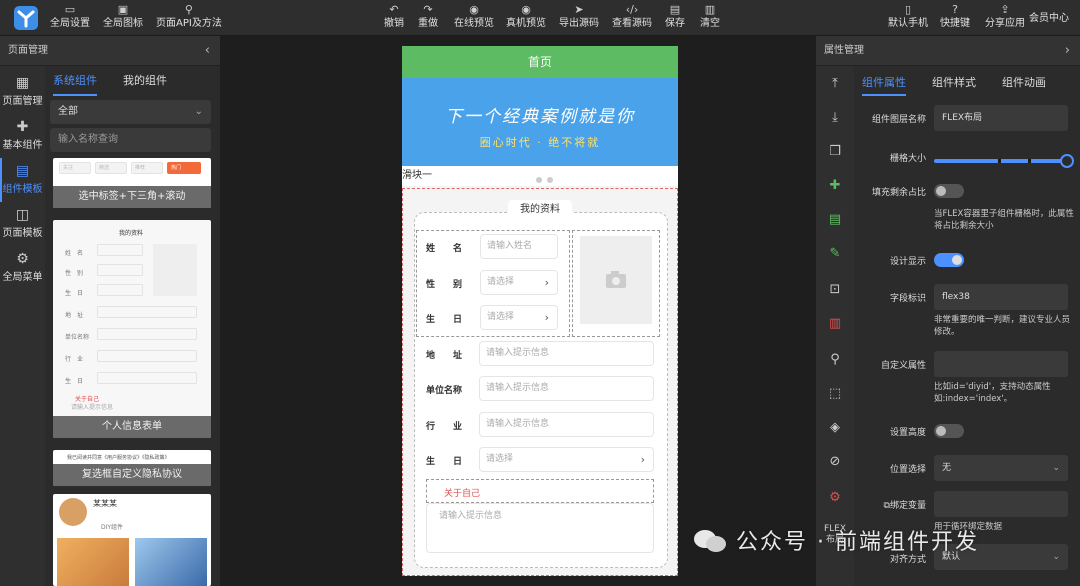  I want to click on collapse-left-icon: ‹, so click(207, 51).